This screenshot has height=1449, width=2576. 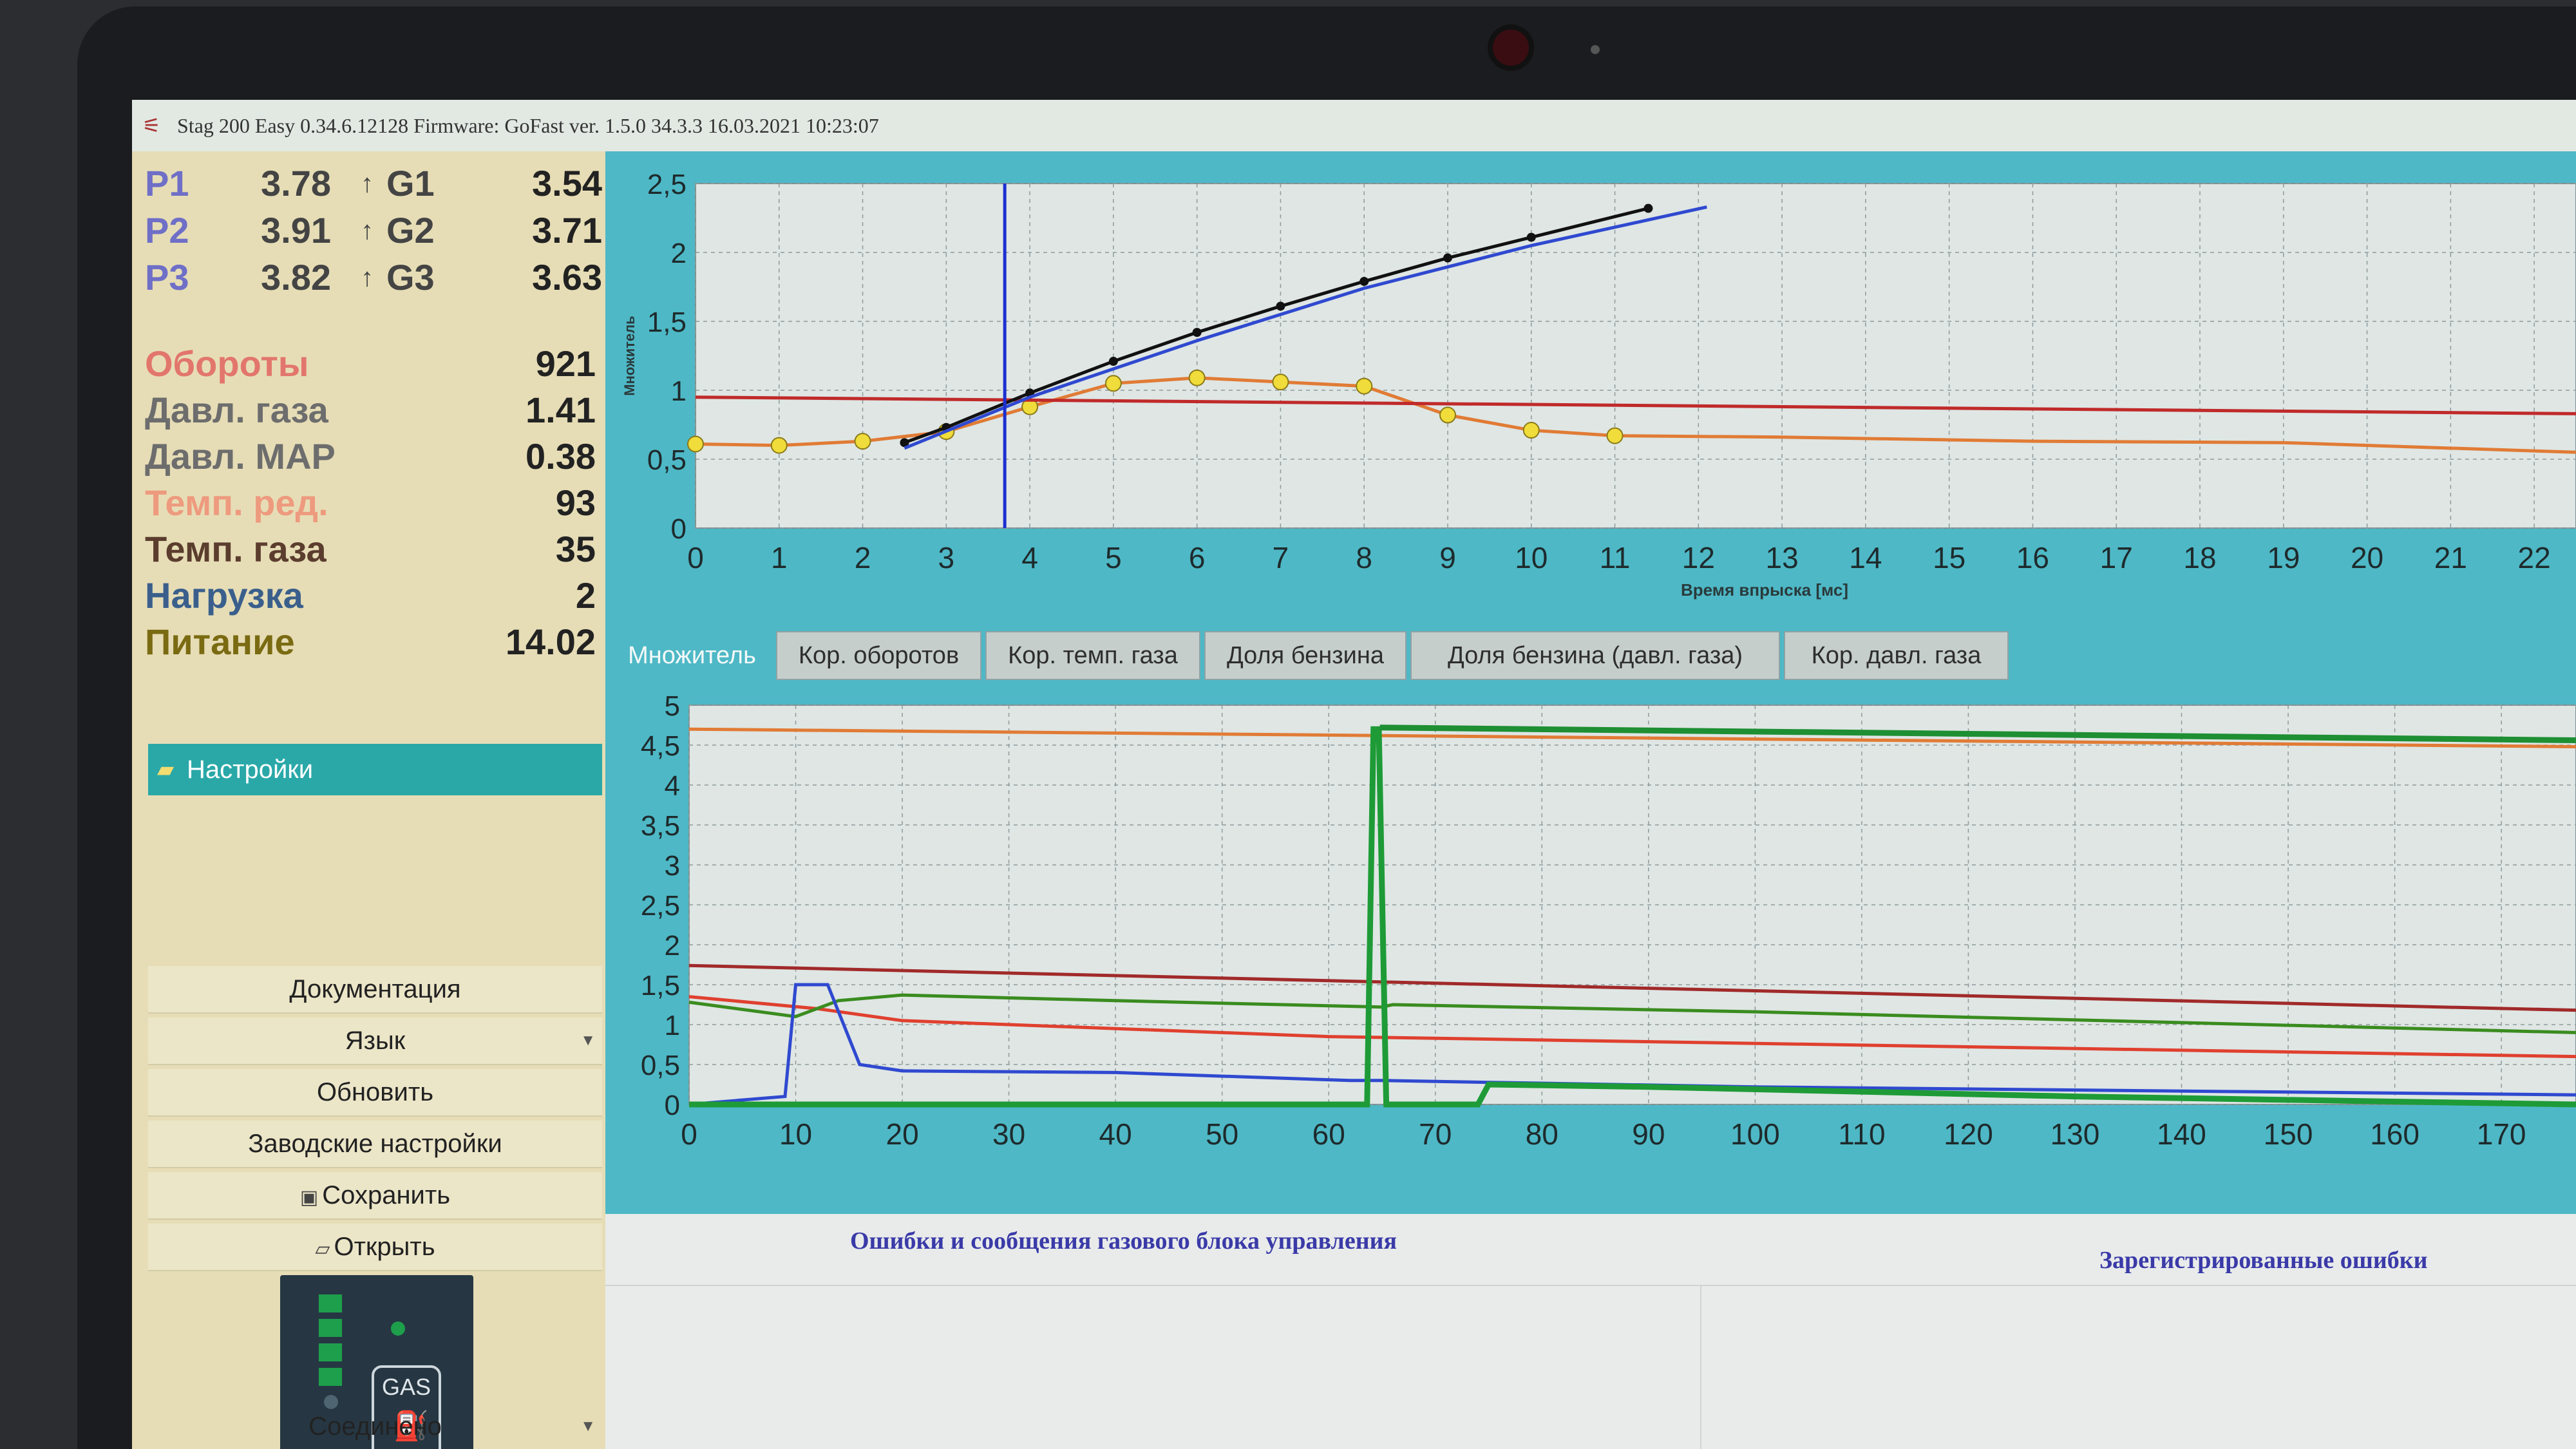 What do you see at coordinates (375, 1093) in the screenshot?
I see `menu-update: Обновить` at bounding box center [375, 1093].